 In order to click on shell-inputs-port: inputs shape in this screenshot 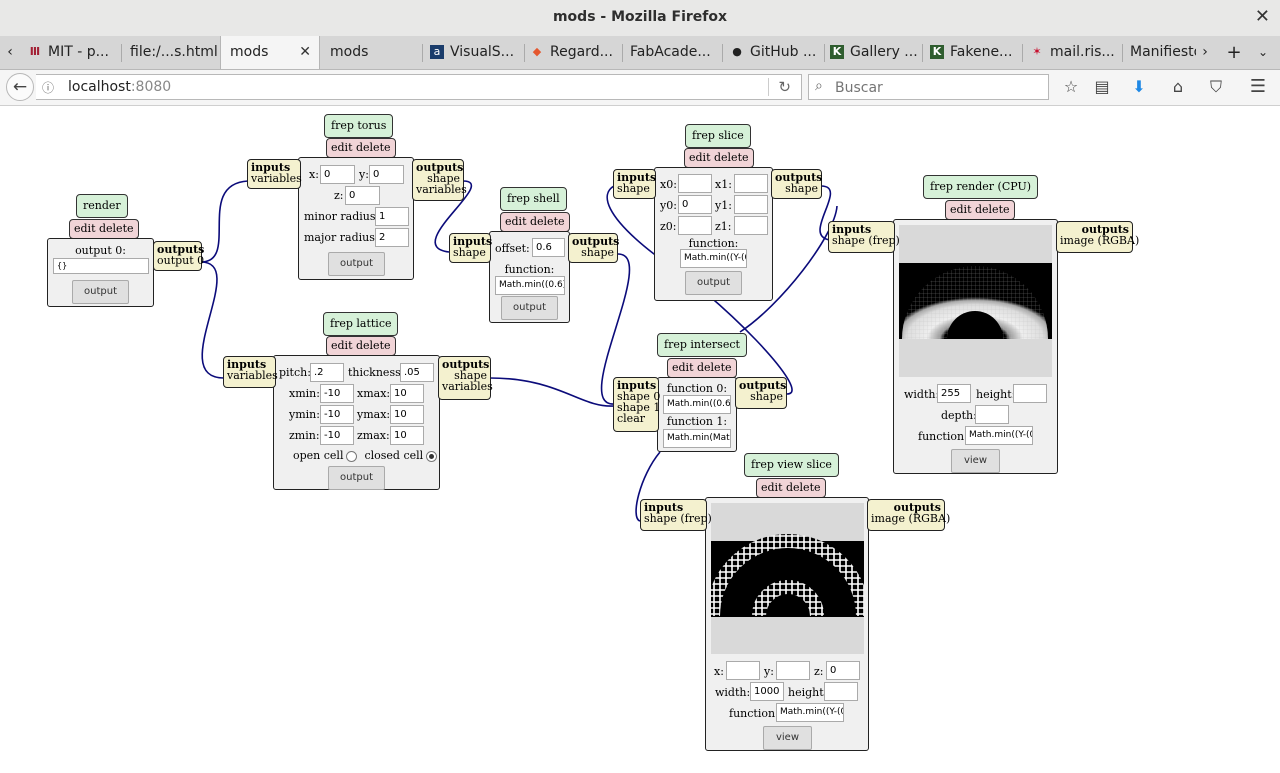, I will do `click(470, 248)`.